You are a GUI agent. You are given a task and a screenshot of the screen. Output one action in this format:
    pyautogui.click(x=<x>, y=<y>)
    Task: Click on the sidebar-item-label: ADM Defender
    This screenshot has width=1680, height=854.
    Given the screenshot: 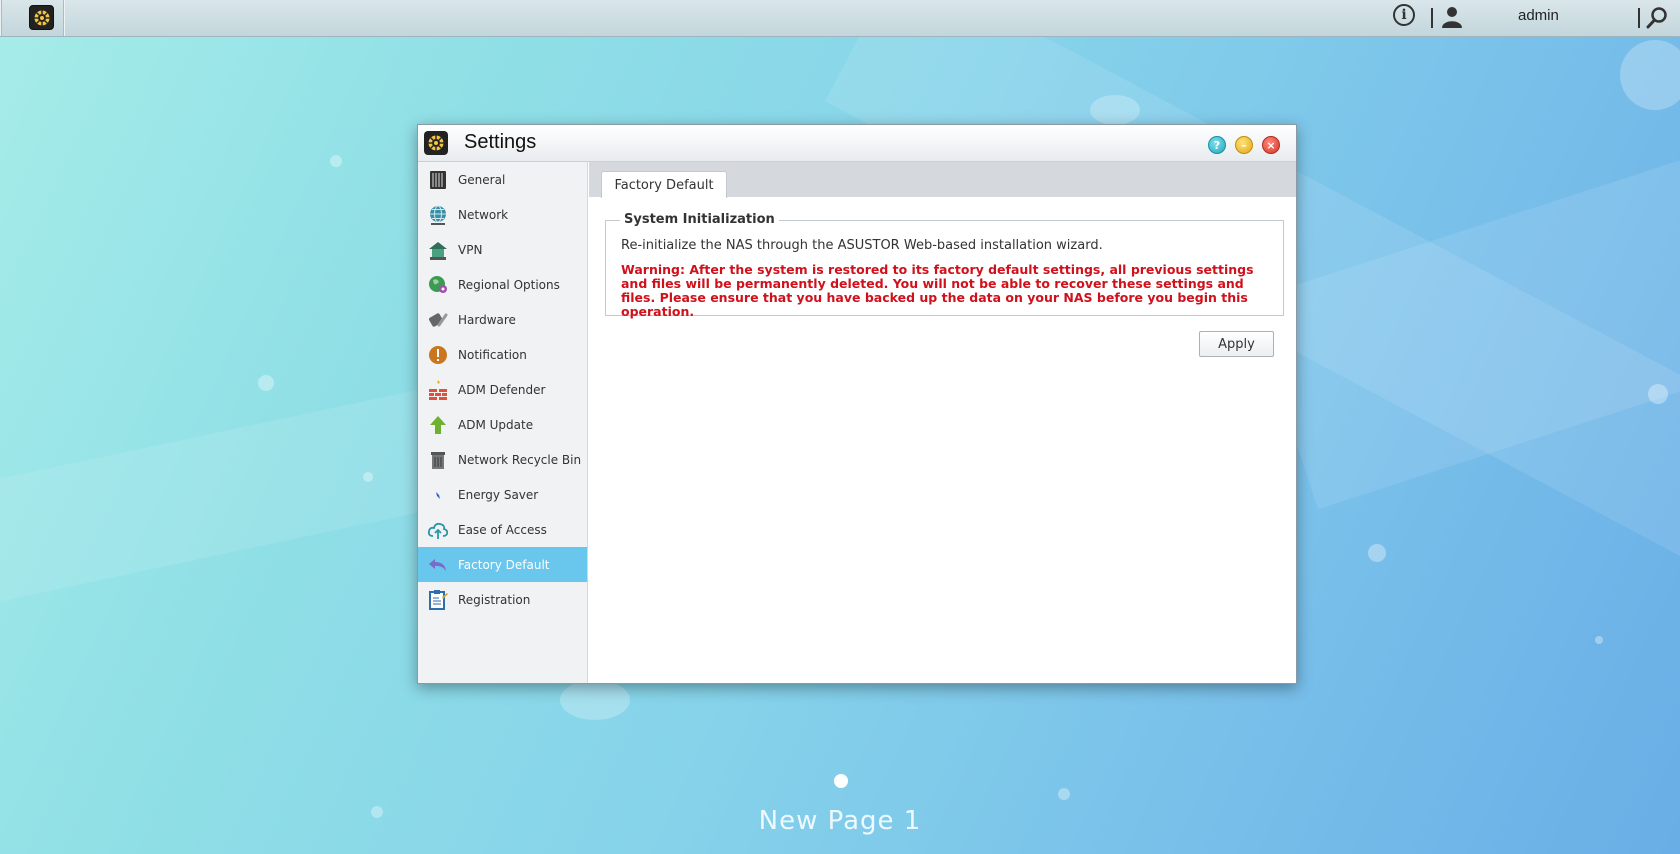 What is the action you would take?
    pyautogui.click(x=502, y=389)
    